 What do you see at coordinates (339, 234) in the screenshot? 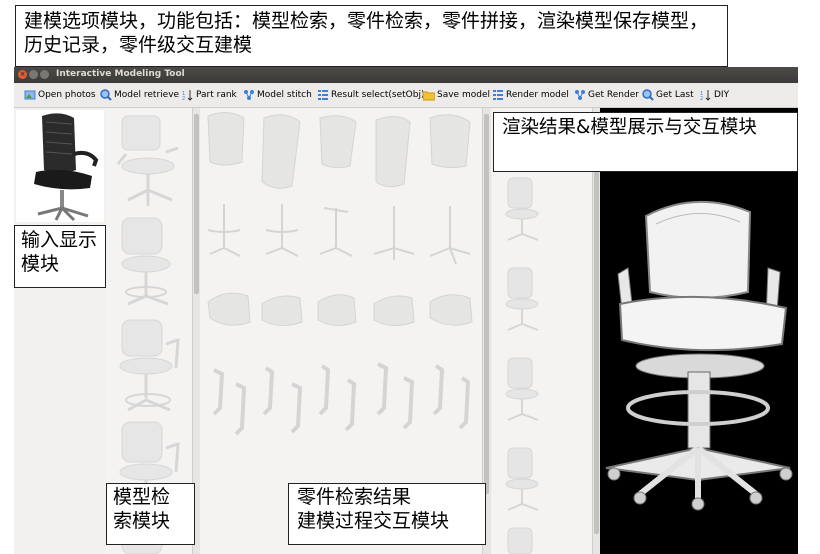
I see `part-row-bases` at bounding box center [339, 234].